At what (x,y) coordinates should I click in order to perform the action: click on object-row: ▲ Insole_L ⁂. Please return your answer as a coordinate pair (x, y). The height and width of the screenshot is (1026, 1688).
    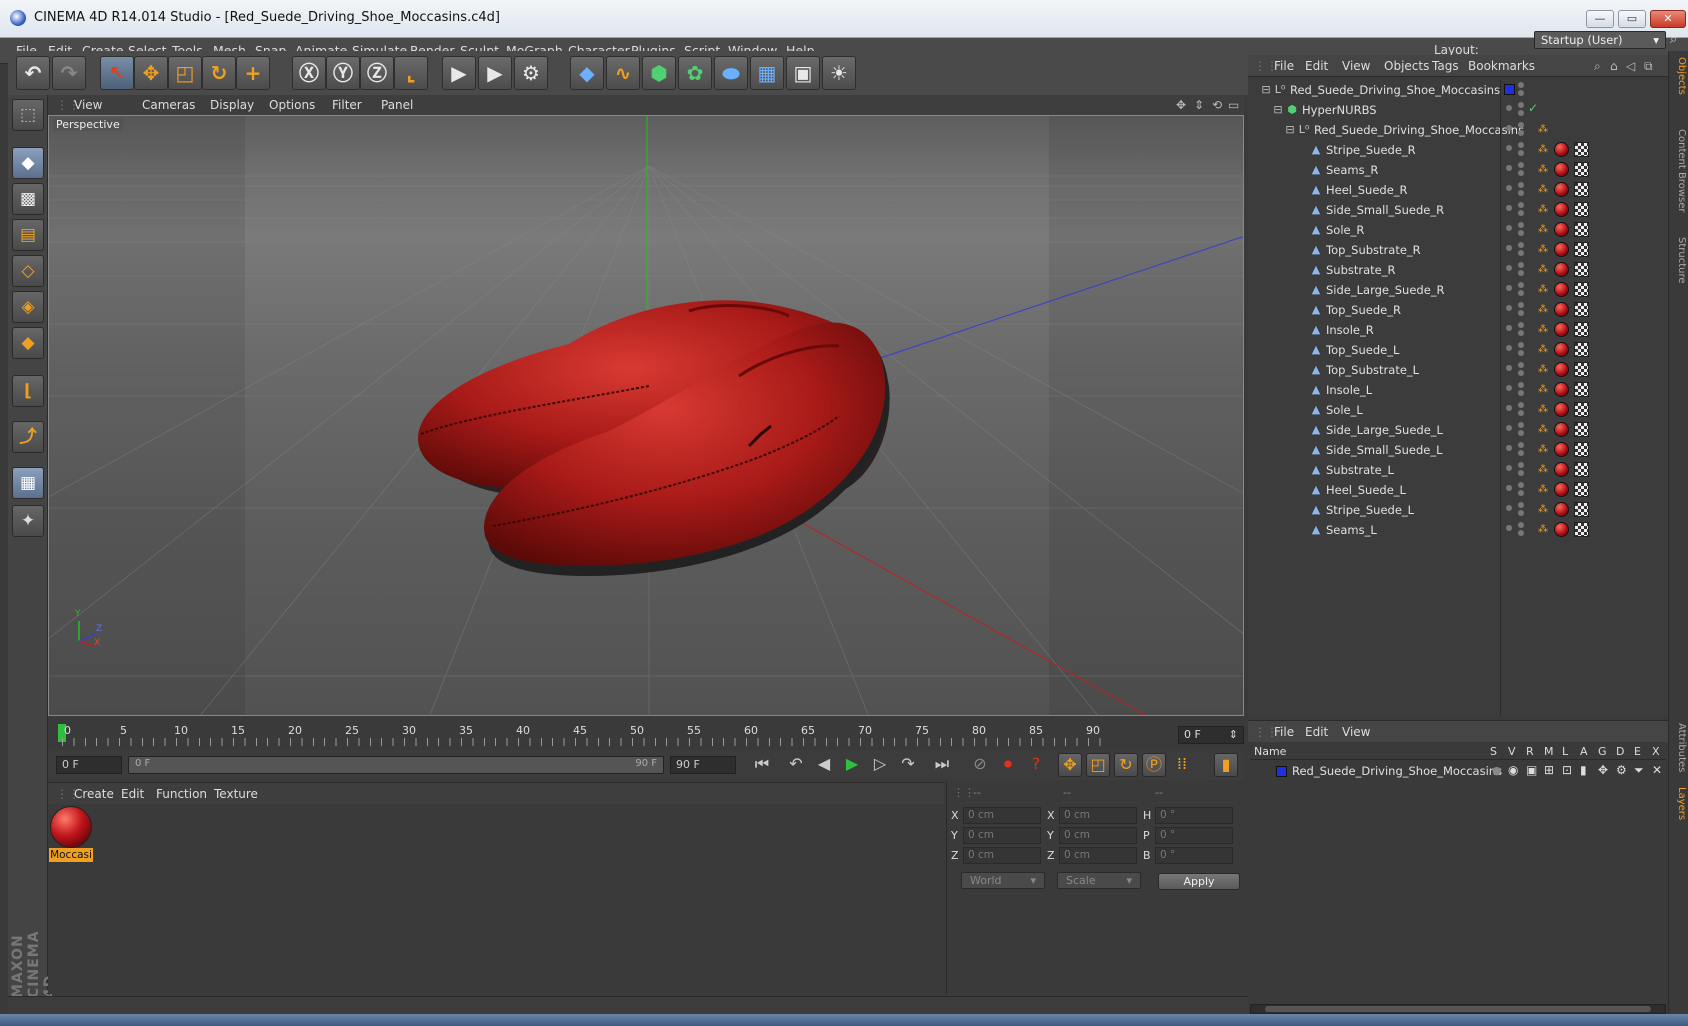
    Looking at the image, I should click on (1458, 390).